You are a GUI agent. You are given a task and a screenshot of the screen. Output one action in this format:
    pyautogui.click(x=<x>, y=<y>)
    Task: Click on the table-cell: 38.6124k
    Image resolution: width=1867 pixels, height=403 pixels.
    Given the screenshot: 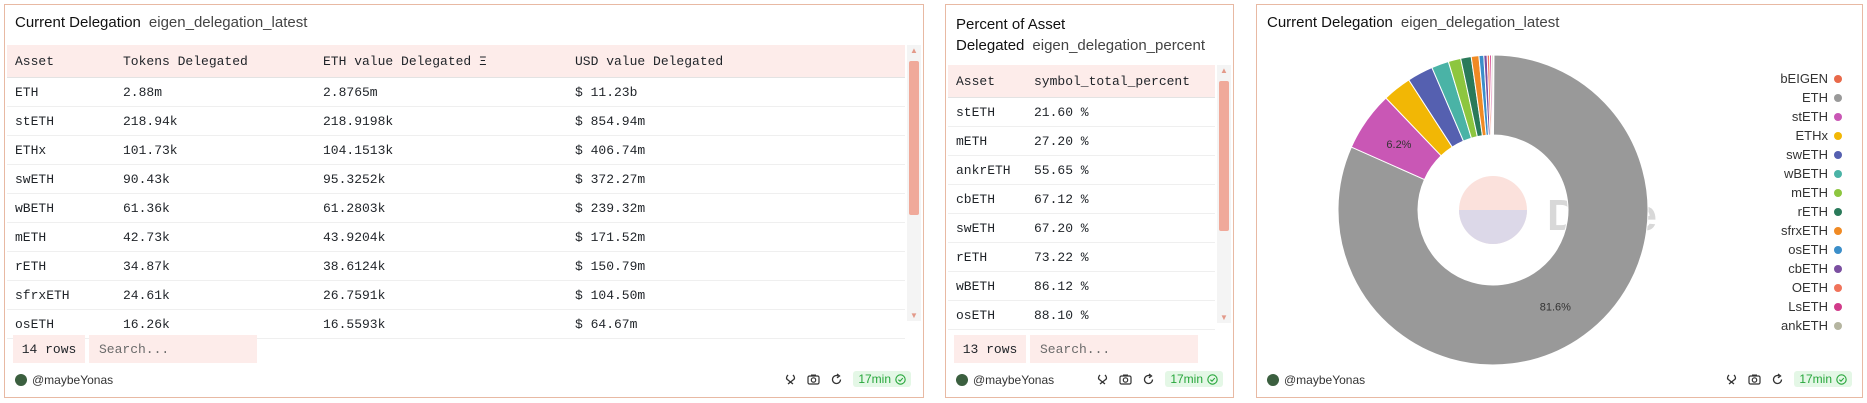 What is the action you would take?
    pyautogui.click(x=354, y=266)
    